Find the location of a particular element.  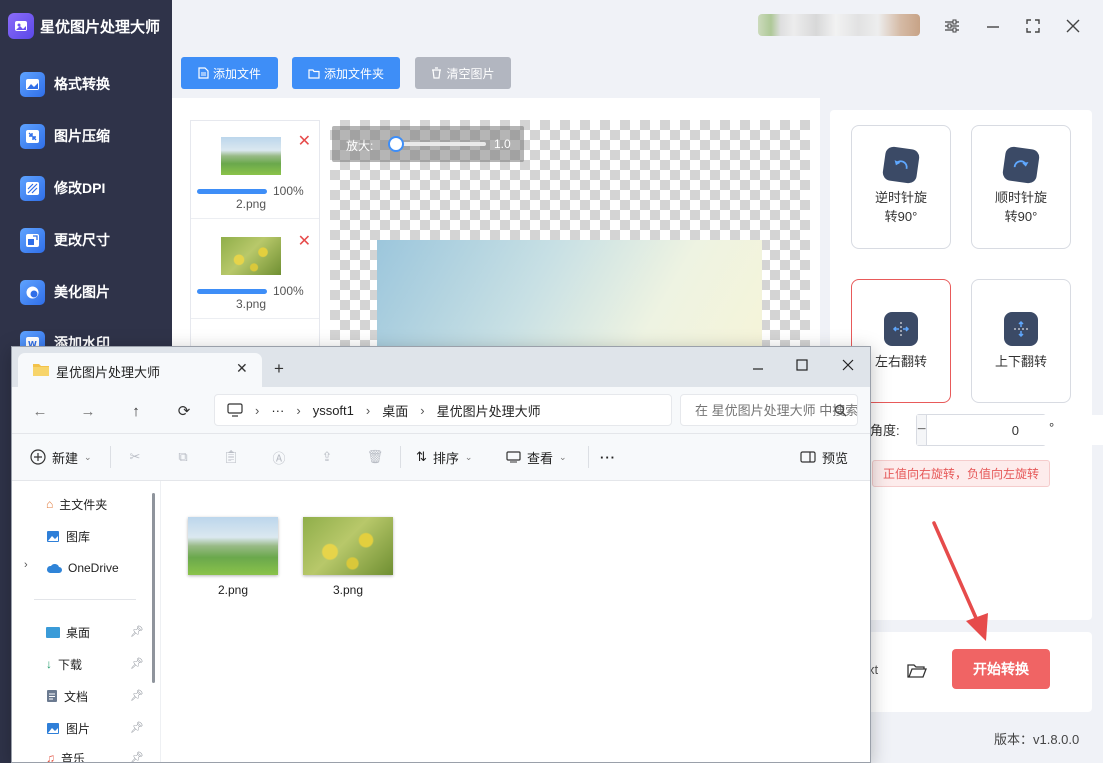

breadcrumb-item: yssoft1 is located at coordinates (333, 410).